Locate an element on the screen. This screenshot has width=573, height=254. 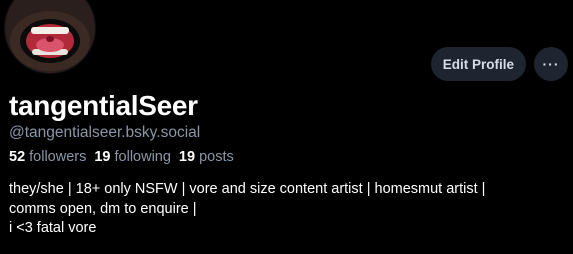
following-count: 19 is located at coordinates (102, 157).